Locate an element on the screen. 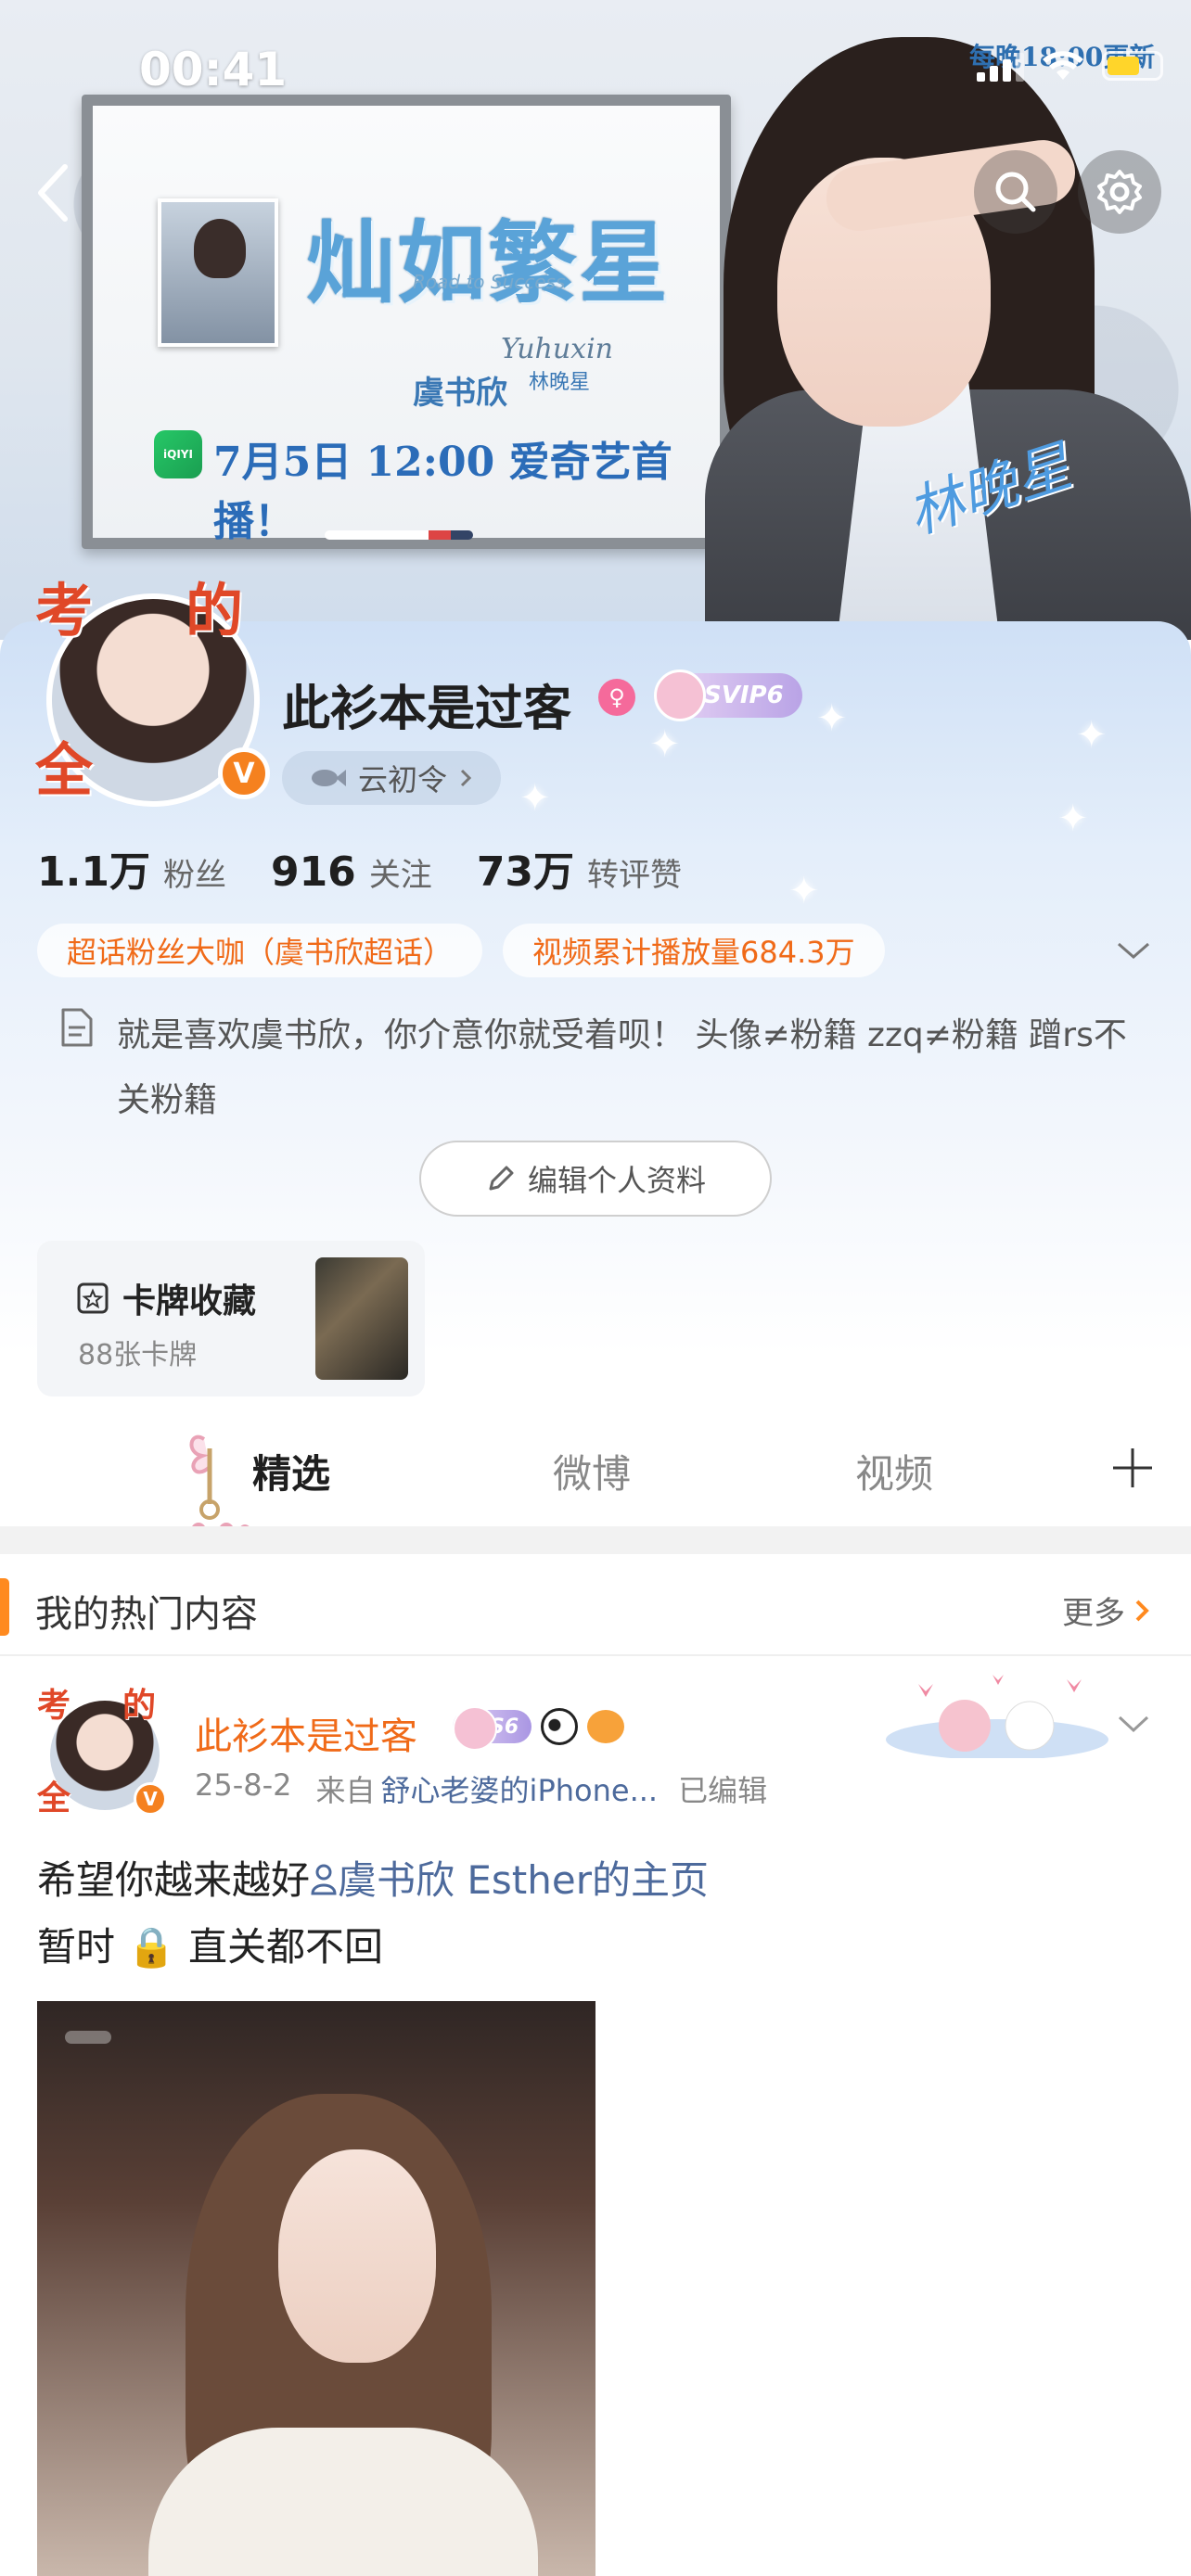 The height and width of the screenshot is (2576, 1191). post-text: 希望你越来越好 虞书欣 Esther的主页 暂时 🔒 直关都不回 is located at coordinates (373, 1914).